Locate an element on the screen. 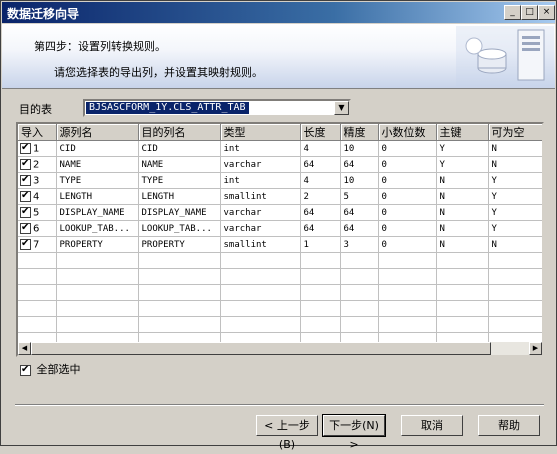 This screenshot has width=557, height=454. import-cell: 5 is located at coordinates (37, 212).